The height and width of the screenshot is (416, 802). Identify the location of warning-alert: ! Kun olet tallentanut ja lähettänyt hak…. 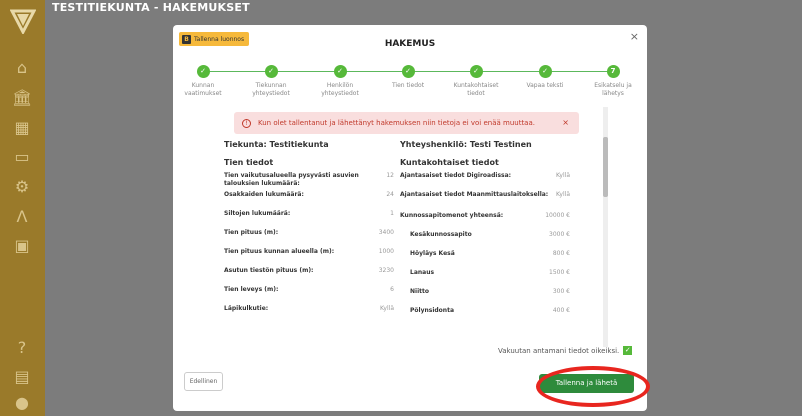
(406, 123).